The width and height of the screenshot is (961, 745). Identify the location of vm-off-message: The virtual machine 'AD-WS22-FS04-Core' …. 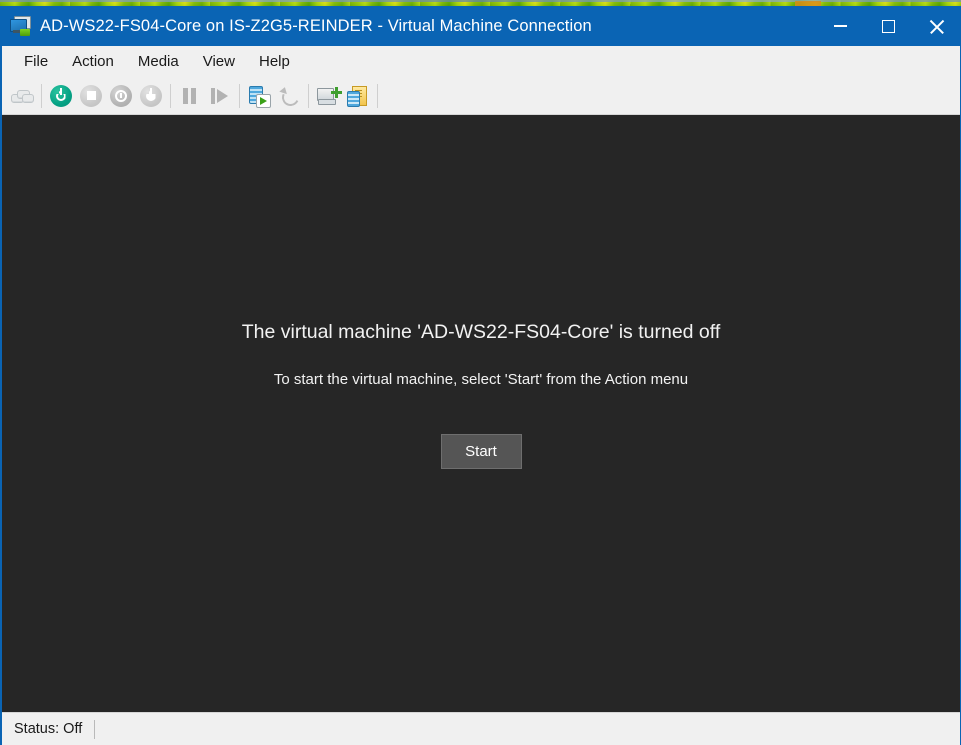
(481, 332).